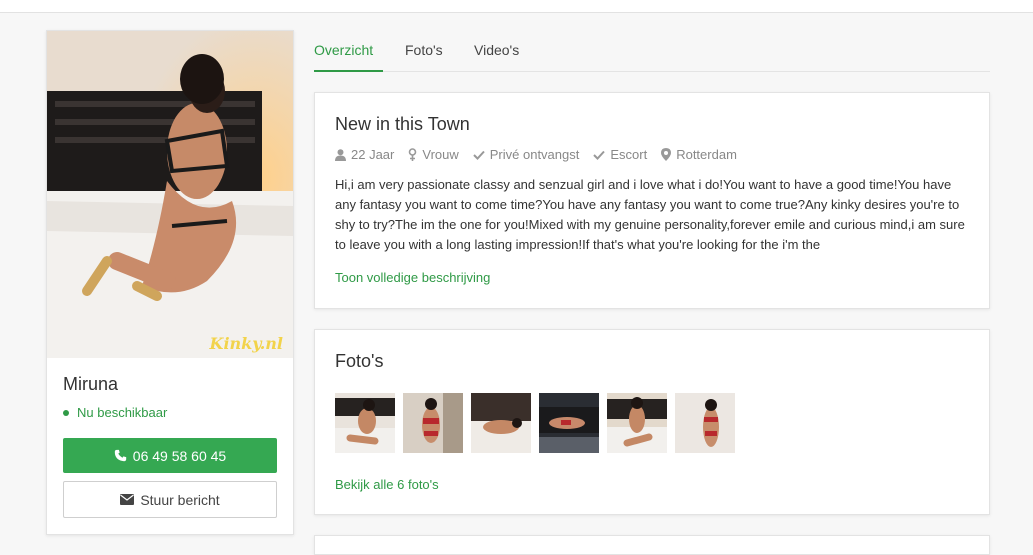  I want to click on about-title: New in this Town, so click(402, 124).